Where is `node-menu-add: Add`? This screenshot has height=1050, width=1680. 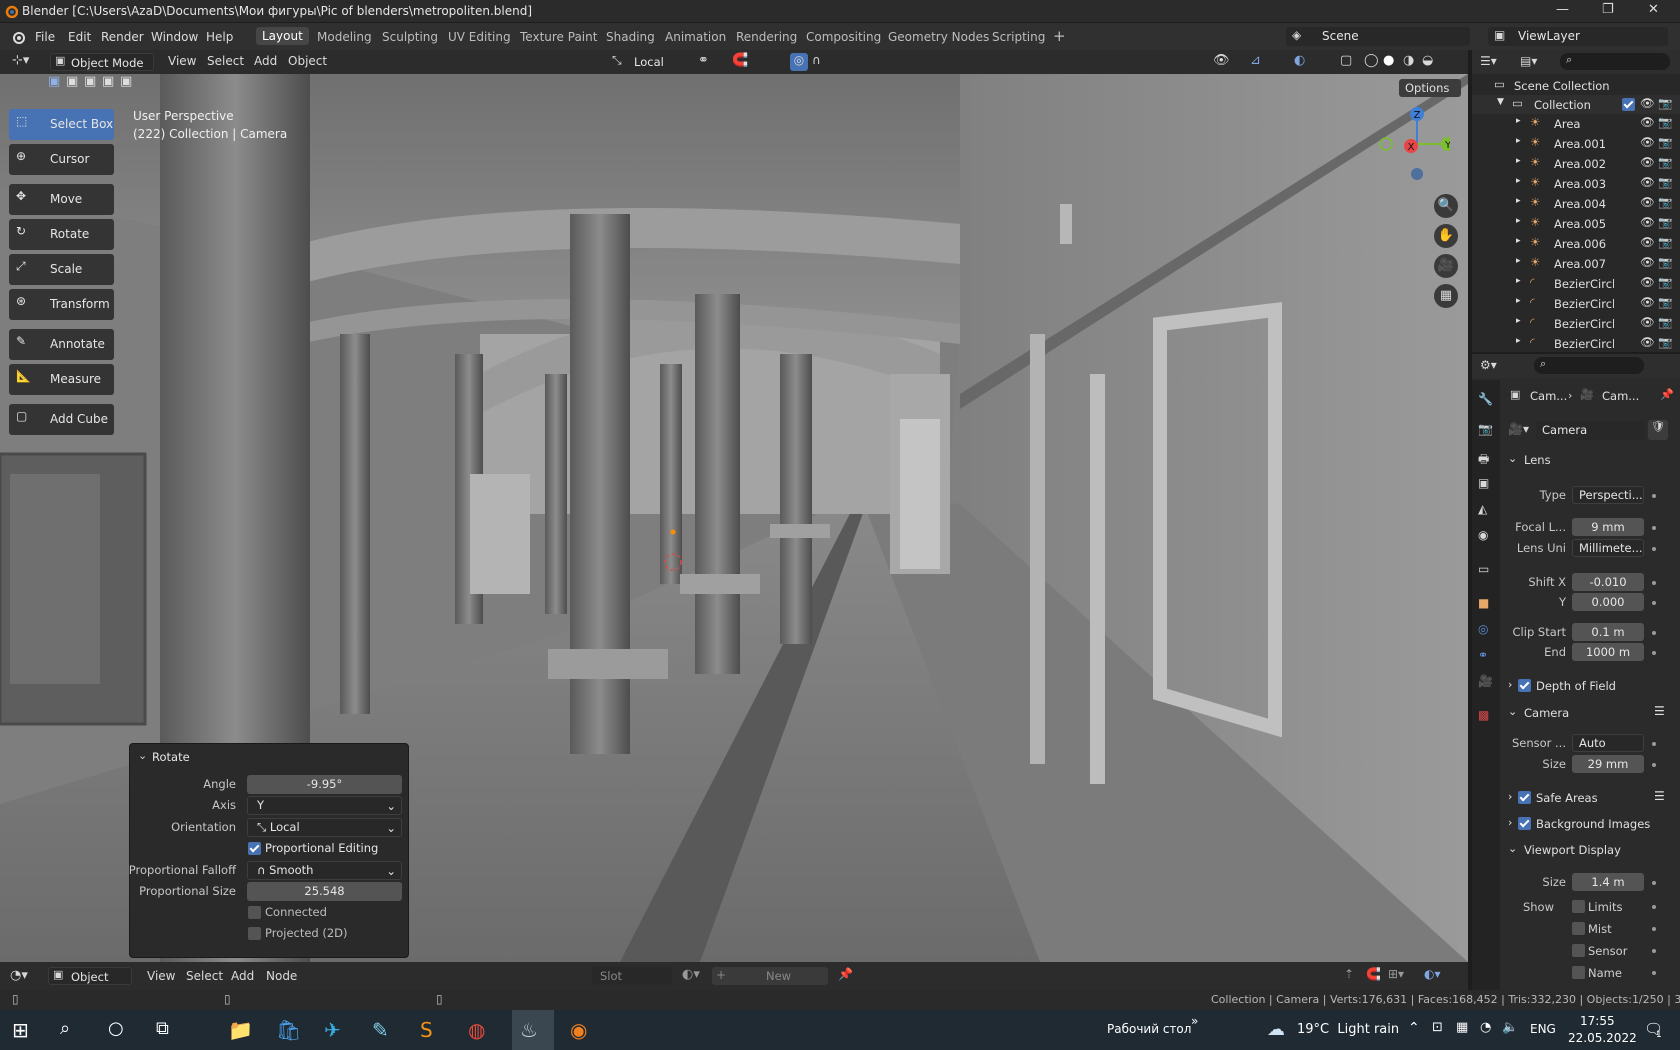
node-menu-add: Add is located at coordinates (242, 976).